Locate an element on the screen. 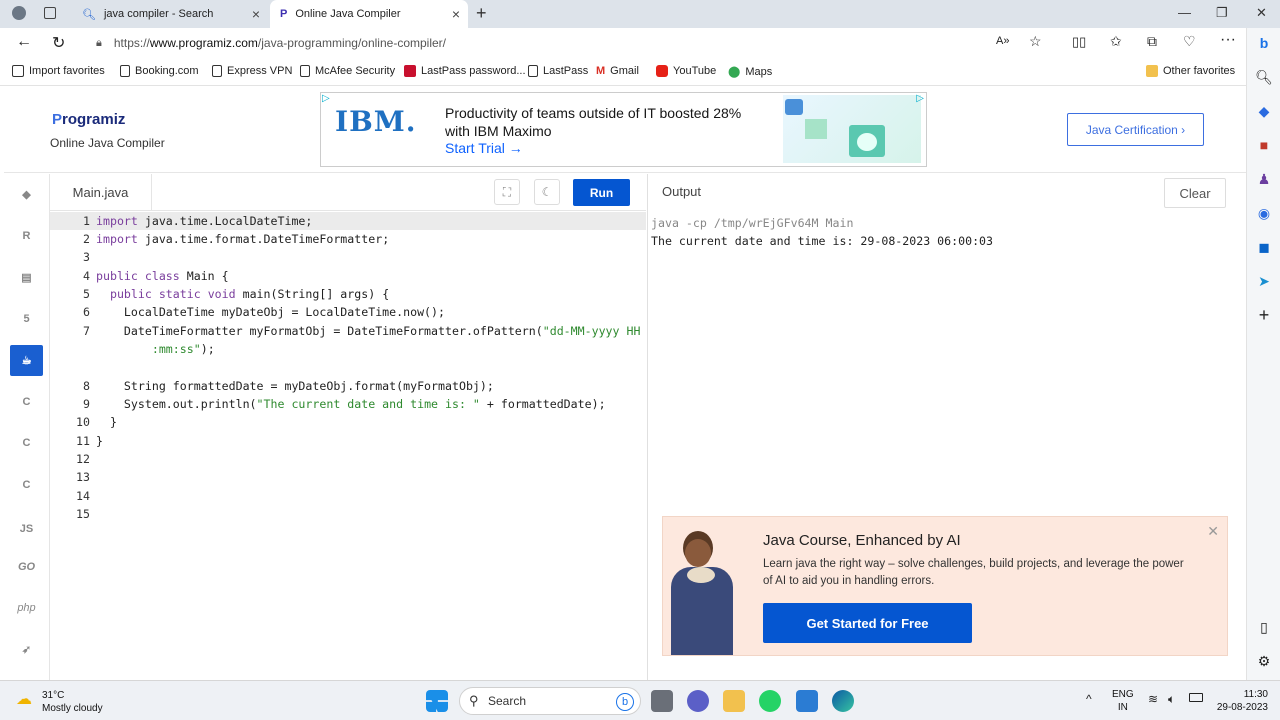 Image resolution: width=1280 pixels, height=720 pixels. weather-widget: 31°C Mostly cloudy is located at coordinates (72, 702).